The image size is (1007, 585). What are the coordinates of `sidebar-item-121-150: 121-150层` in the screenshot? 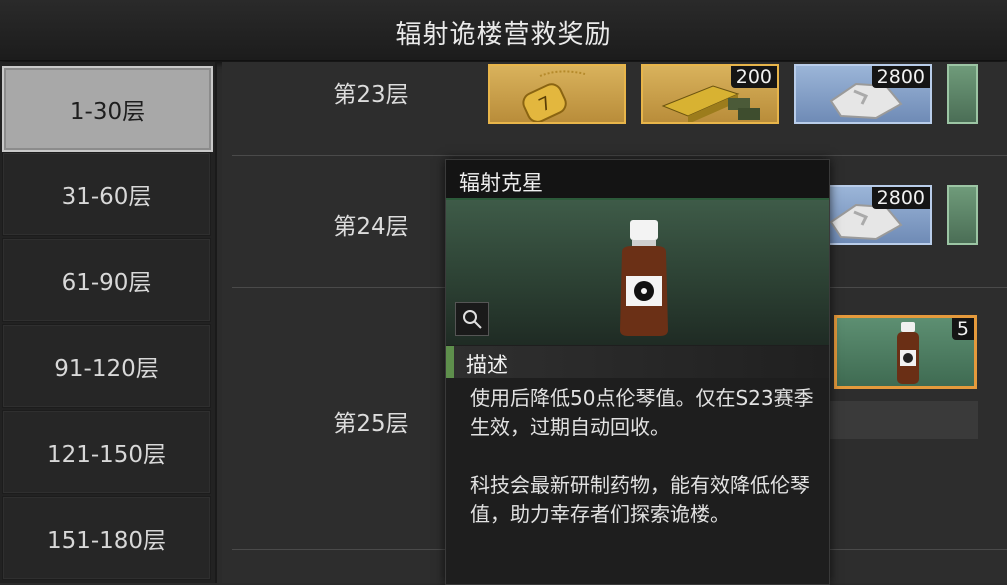 It's located at (106, 452).